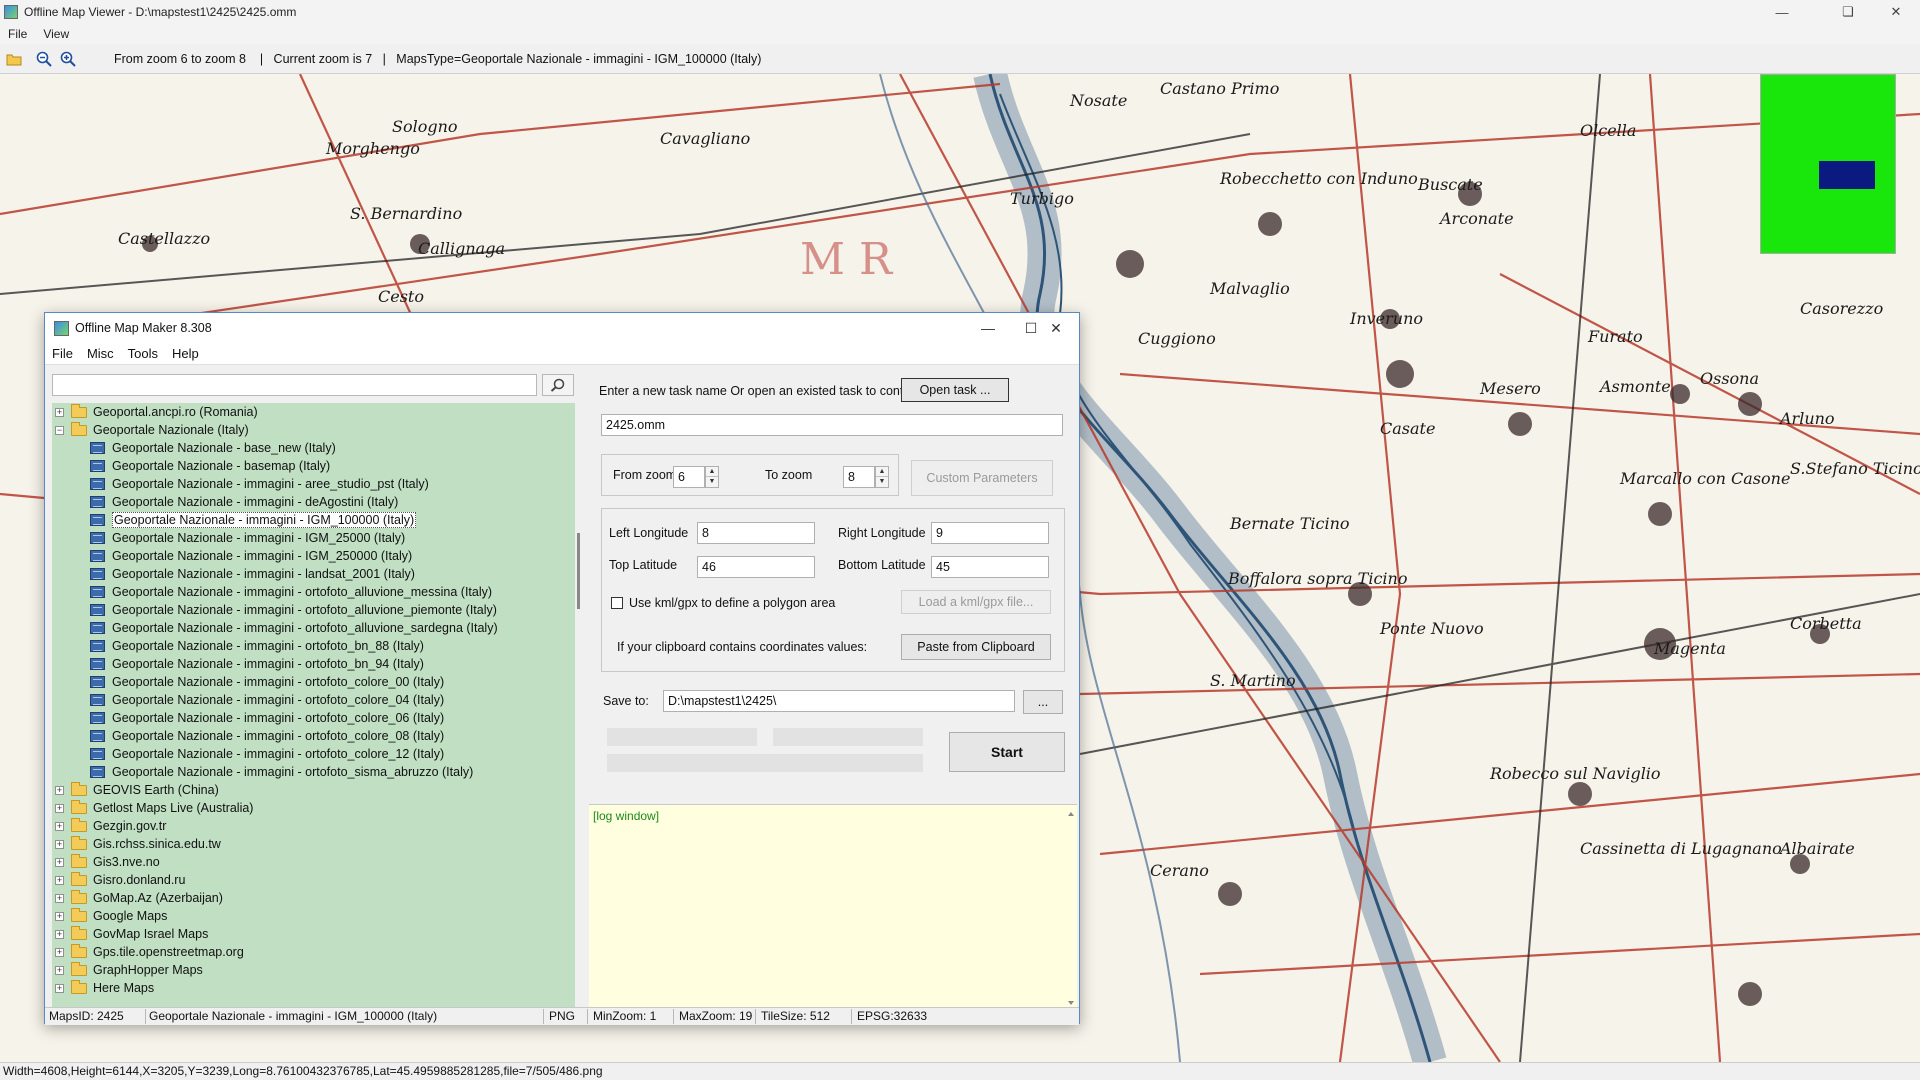 This screenshot has height=1080, width=1920. What do you see at coordinates (756, 533) in the screenshot?
I see `left-longitude-input` at bounding box center [756, 533].